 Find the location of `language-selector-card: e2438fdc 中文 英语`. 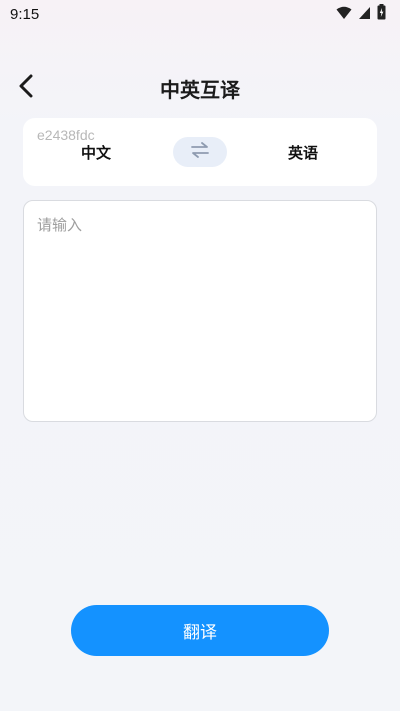

language-selector-card: e2438fdc 中文 英语 is located at coordinates (200, 152).